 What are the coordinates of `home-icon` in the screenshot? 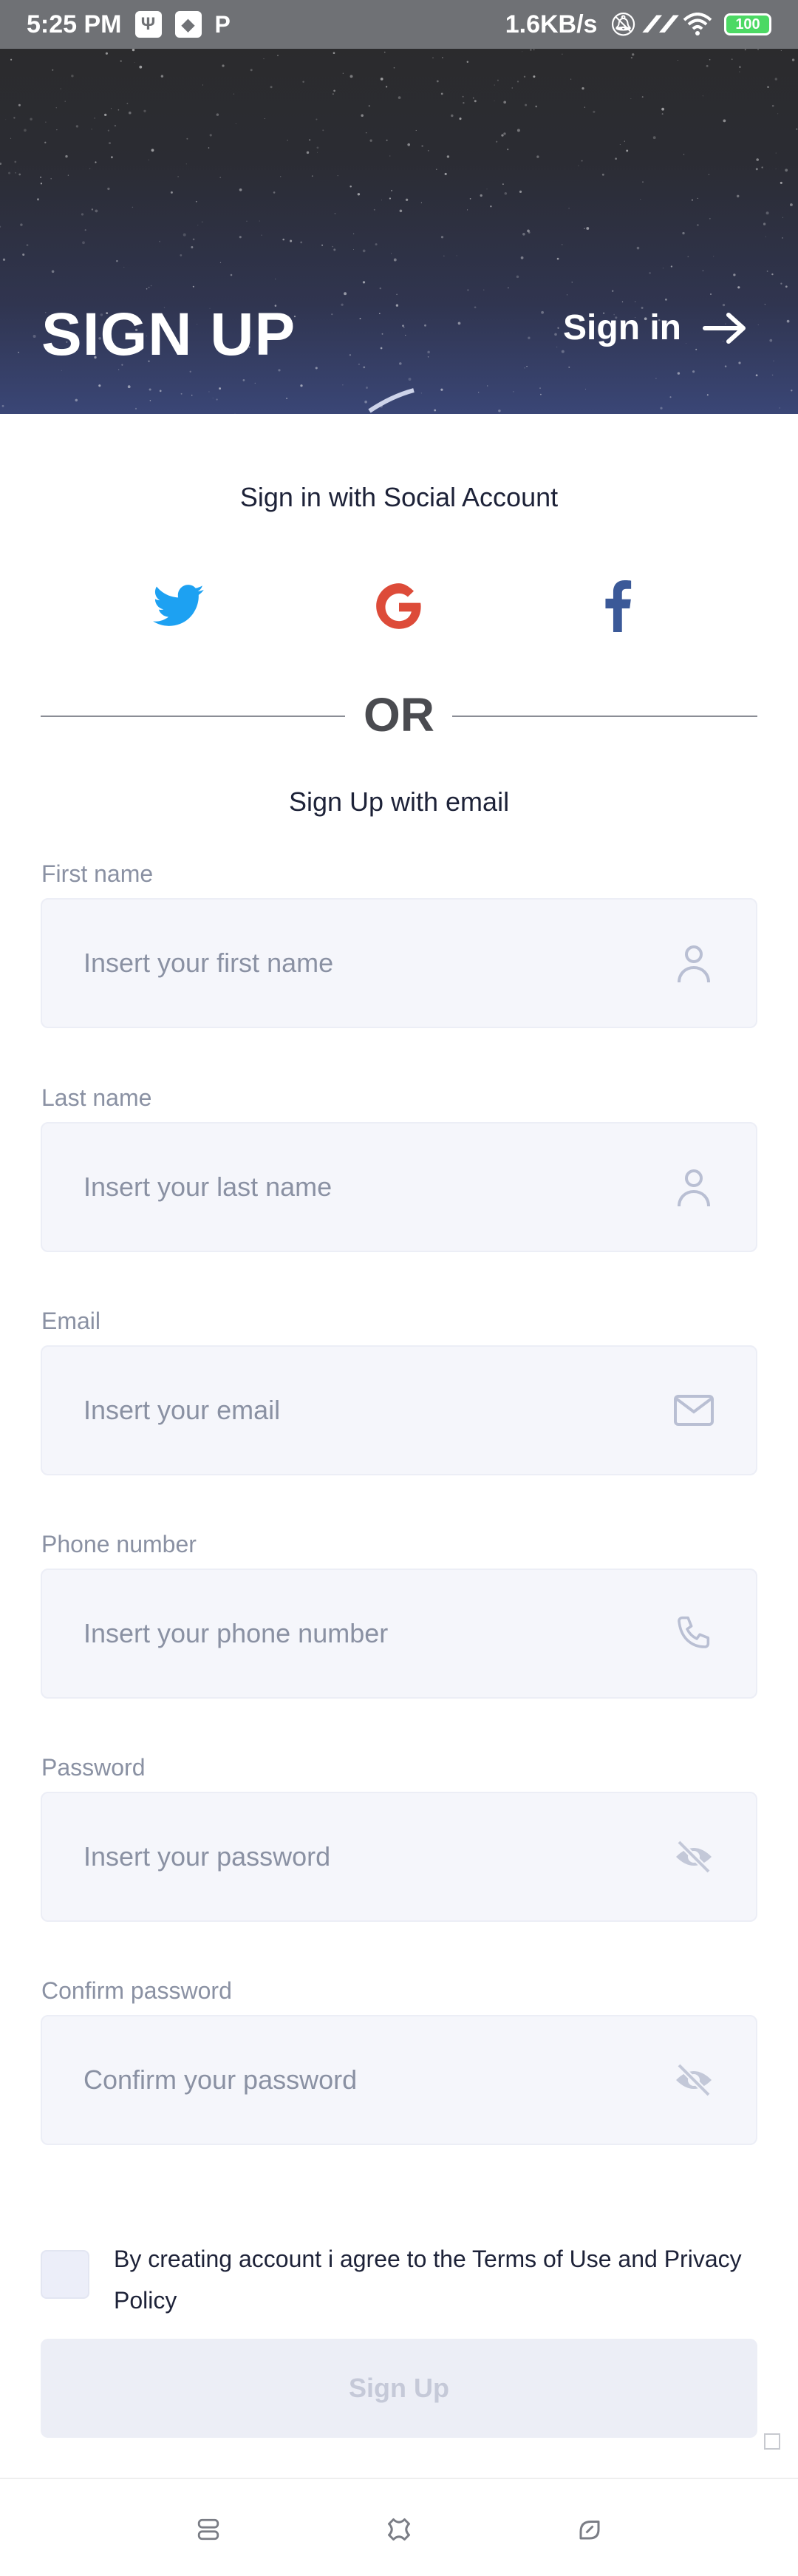 It's located at (399, 2529).